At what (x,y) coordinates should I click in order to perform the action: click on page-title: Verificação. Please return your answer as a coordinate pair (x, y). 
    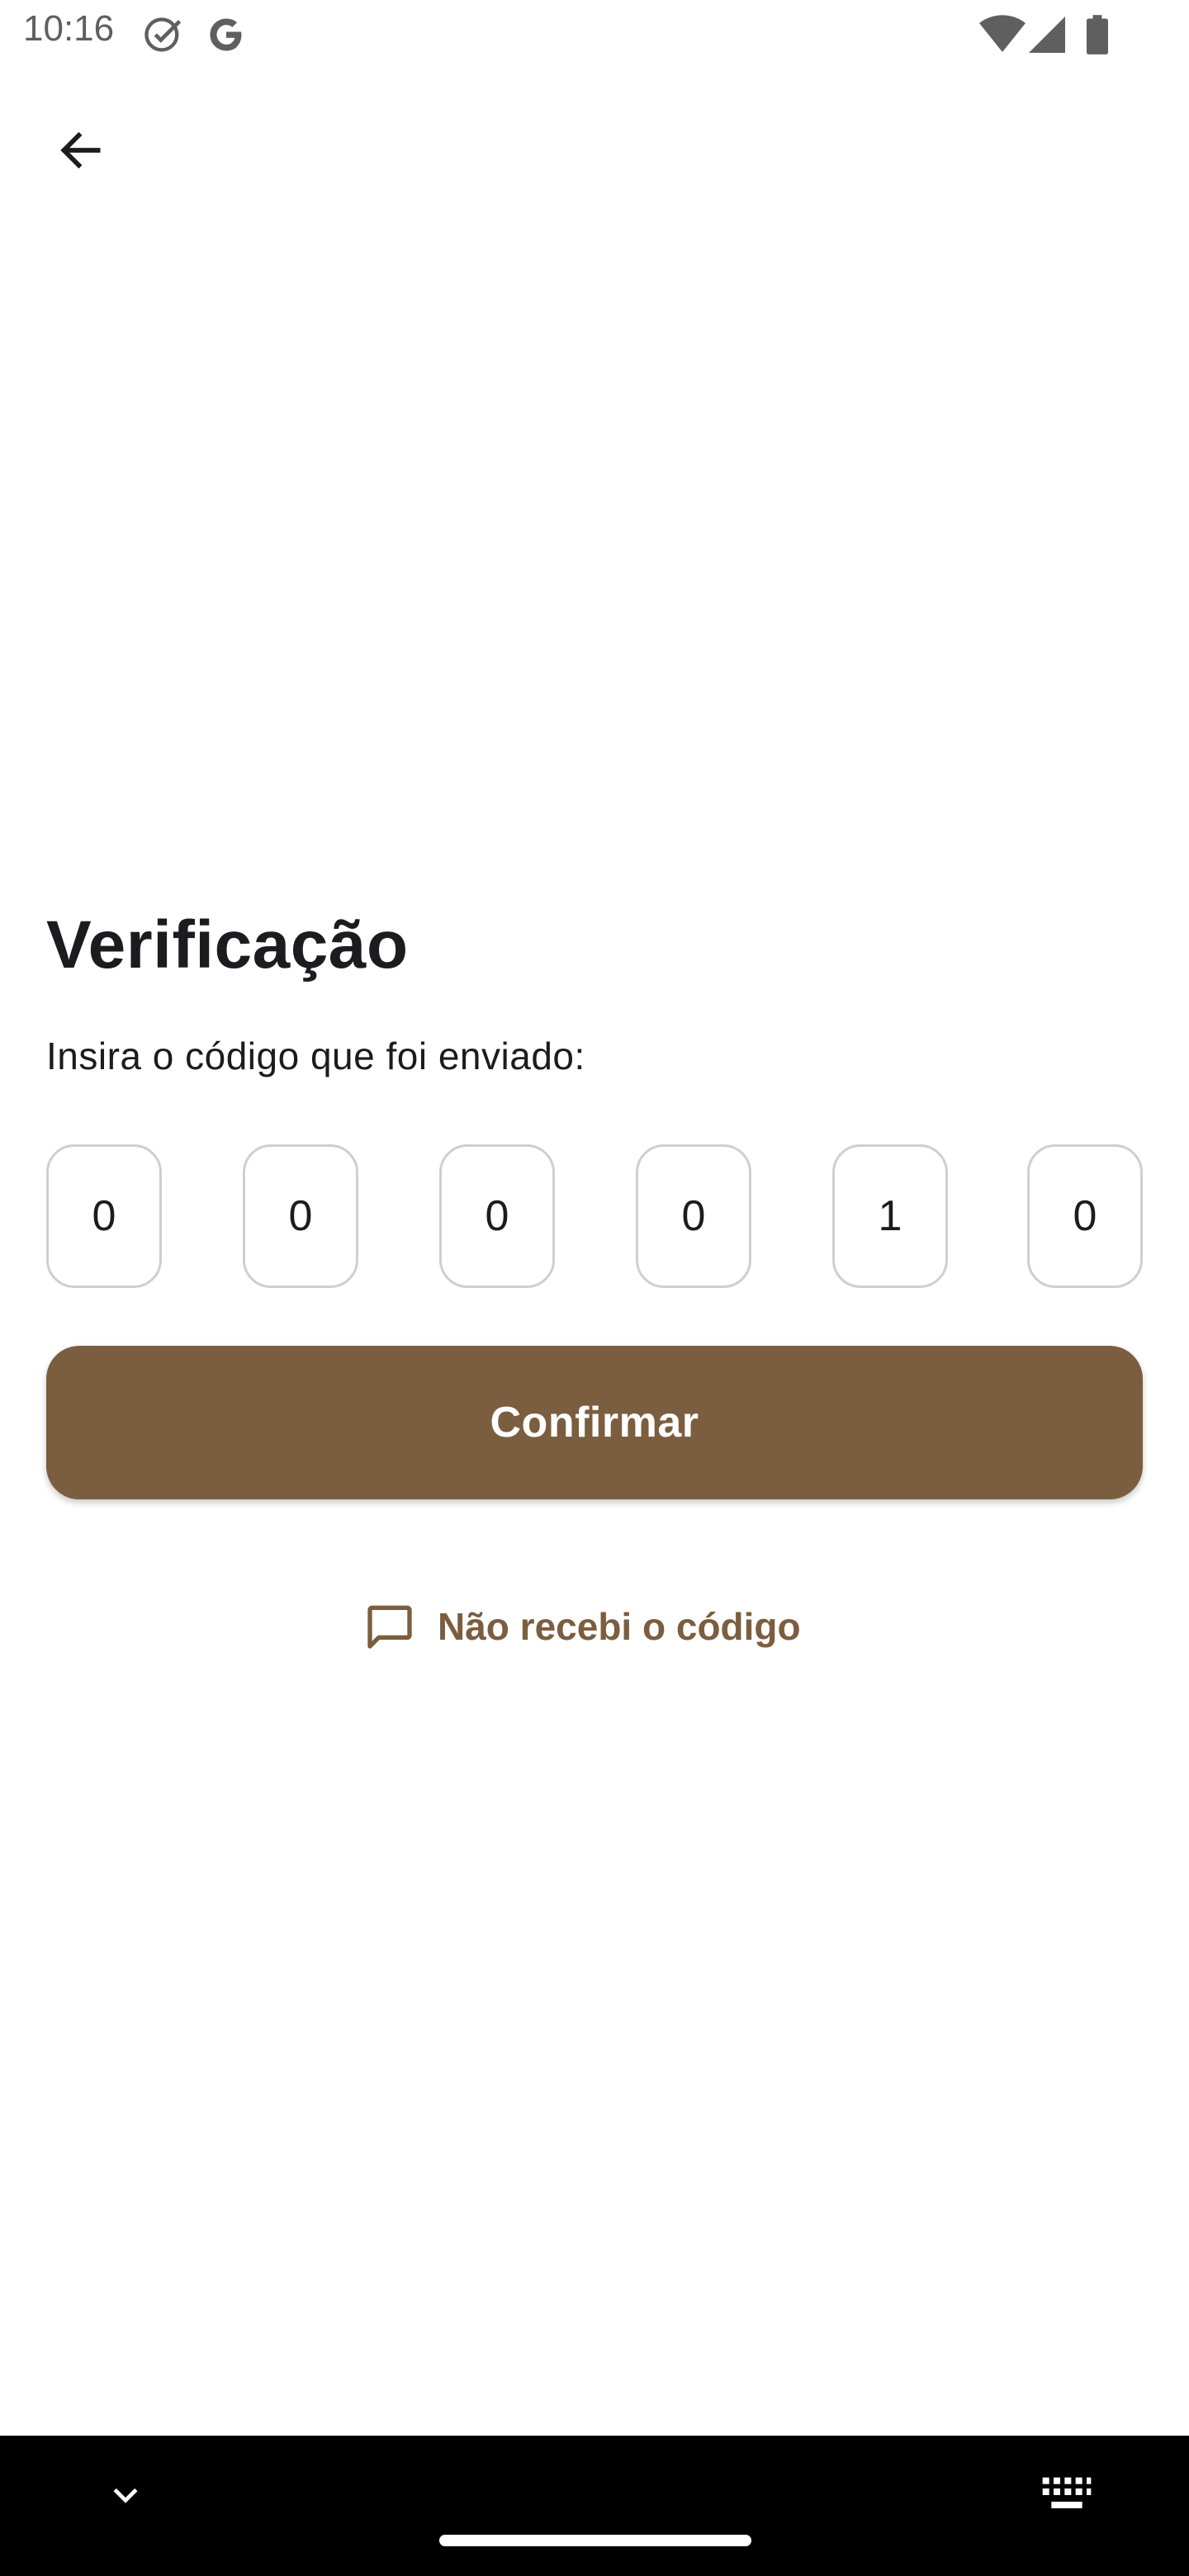
    Looking at the image, I should click on (227, 945).